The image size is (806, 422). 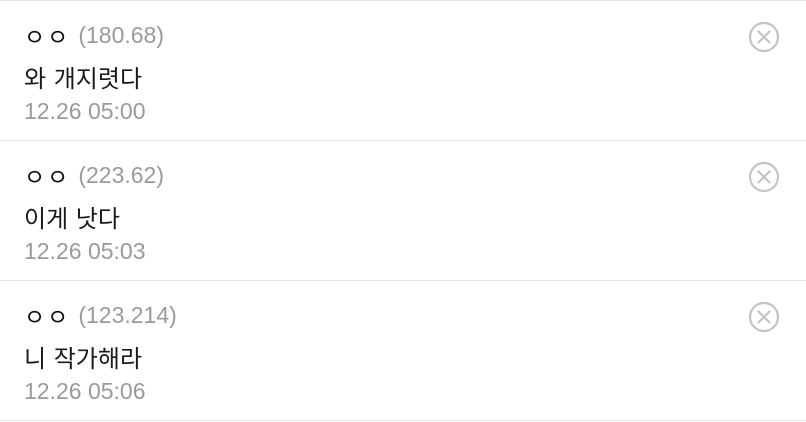 What do you see at coordinates (85, 251) in the screenshot?
I see `comment-timestamp: 12.26 05:03` at bounding box center [85, 251].